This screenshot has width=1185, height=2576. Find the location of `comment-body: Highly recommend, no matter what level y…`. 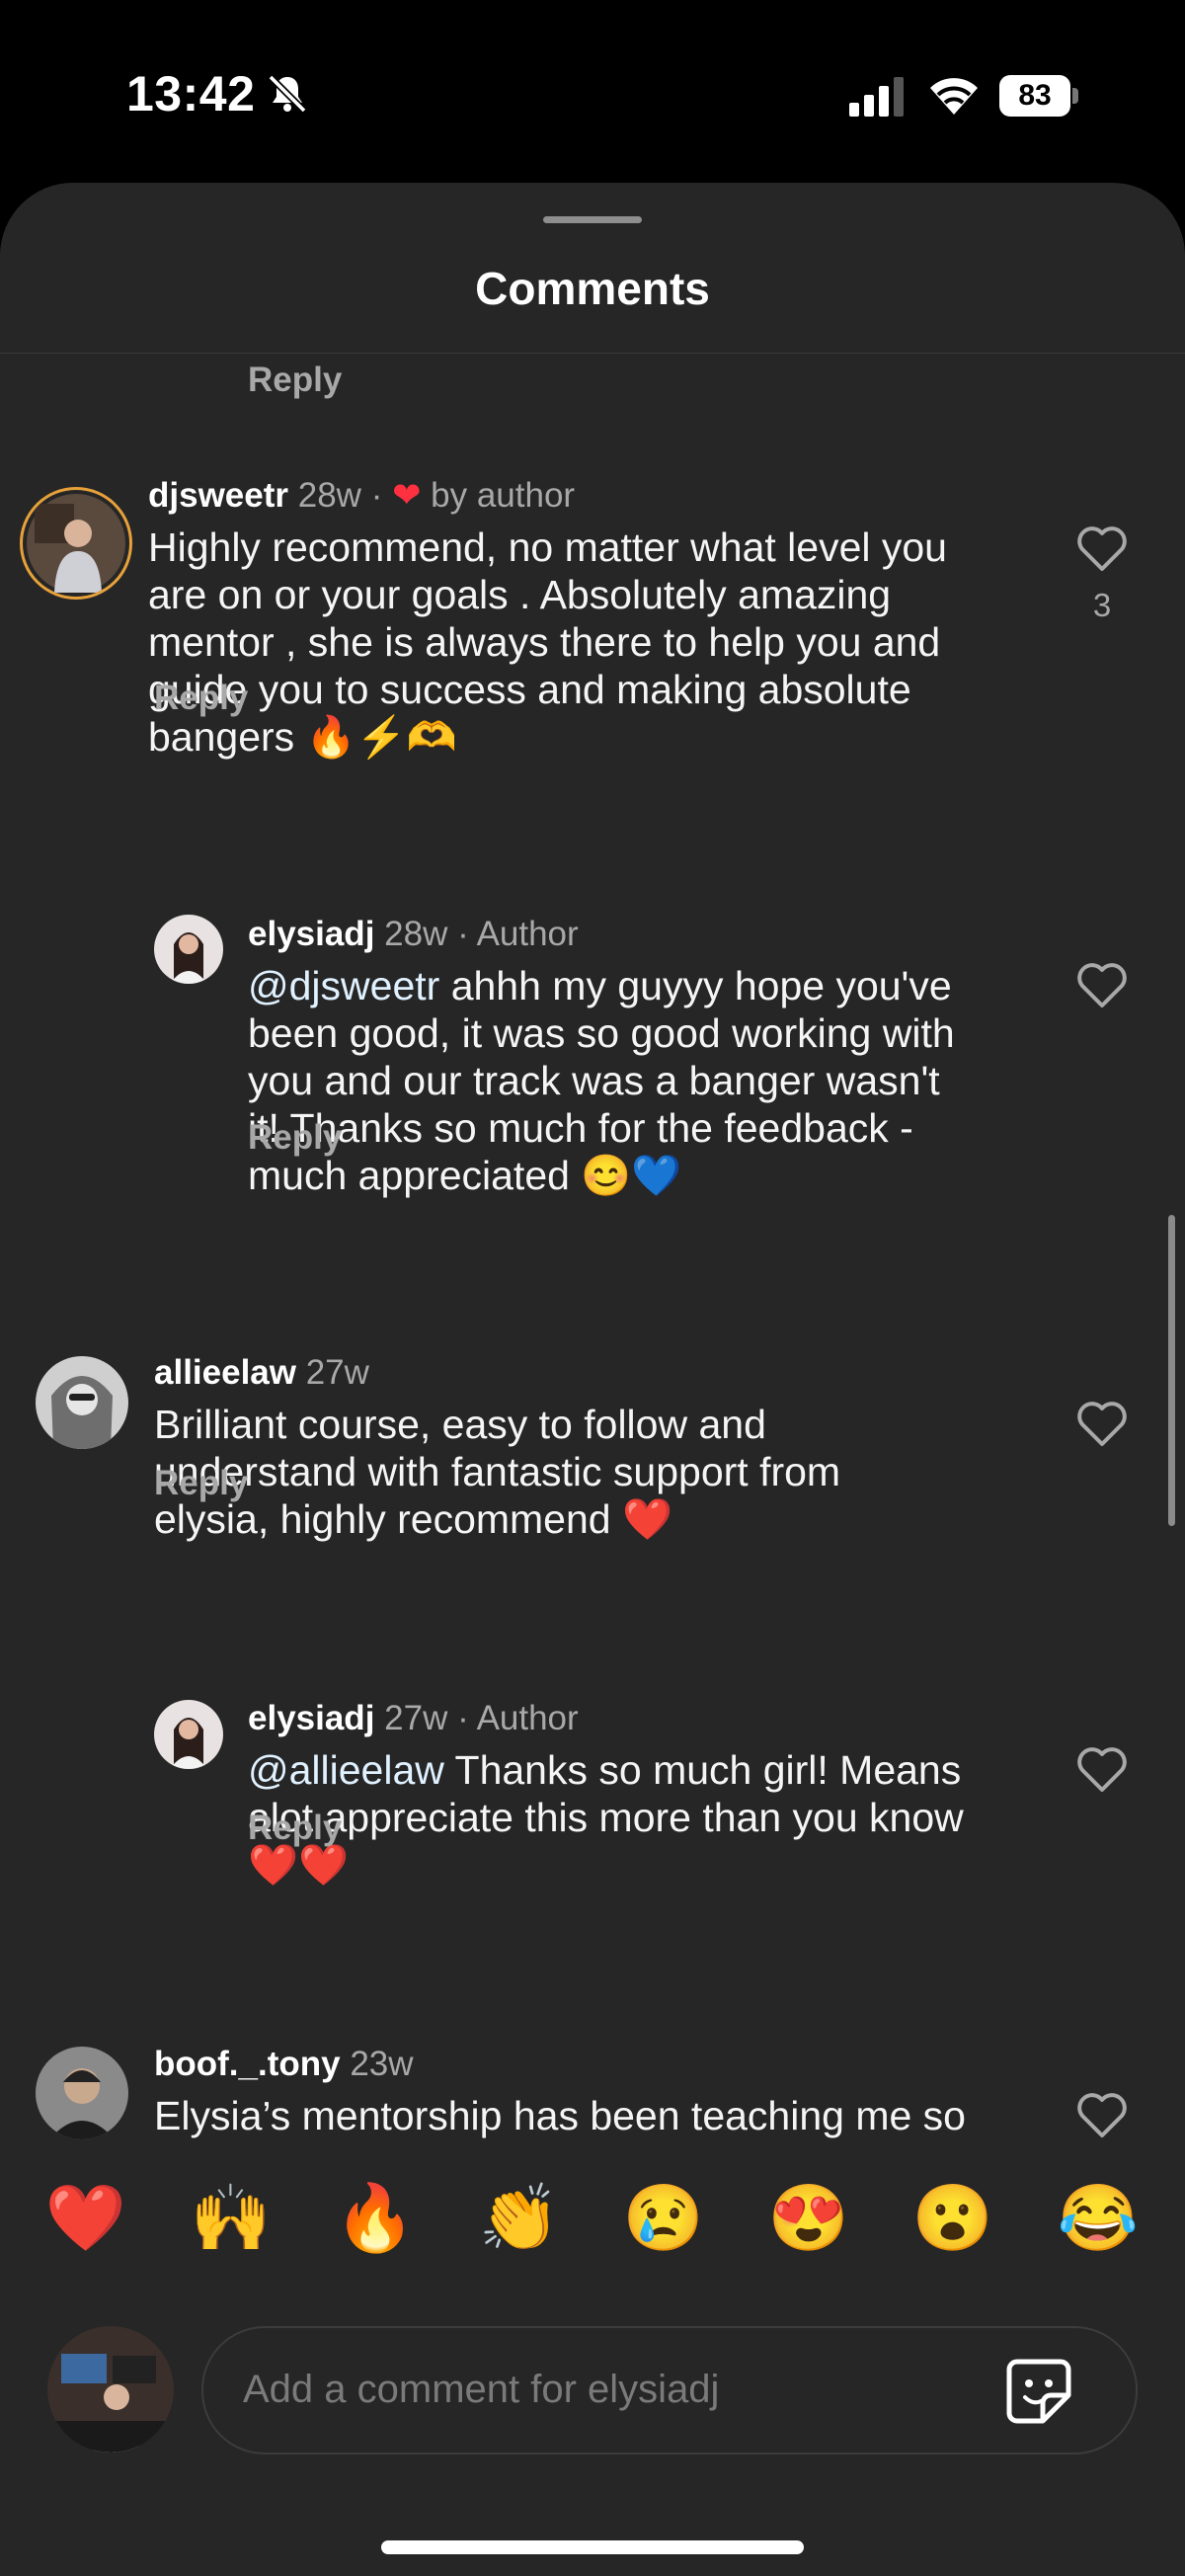

comment-body: Highly recommend, no matter what level y… is located at coordinates (547, 642).